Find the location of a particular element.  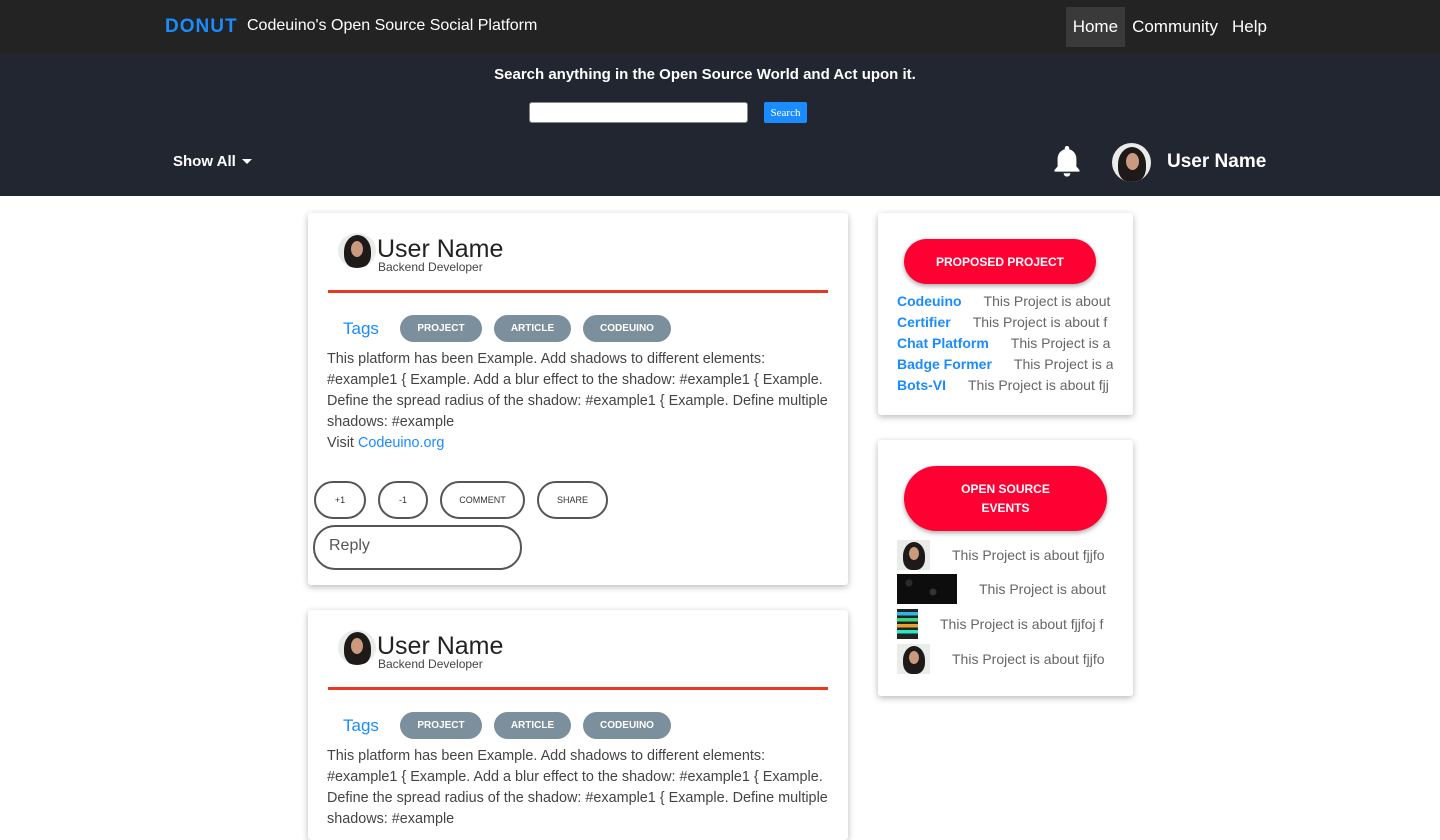

project-desc: This Project is about fjj is located at coordinates (1038, 385).